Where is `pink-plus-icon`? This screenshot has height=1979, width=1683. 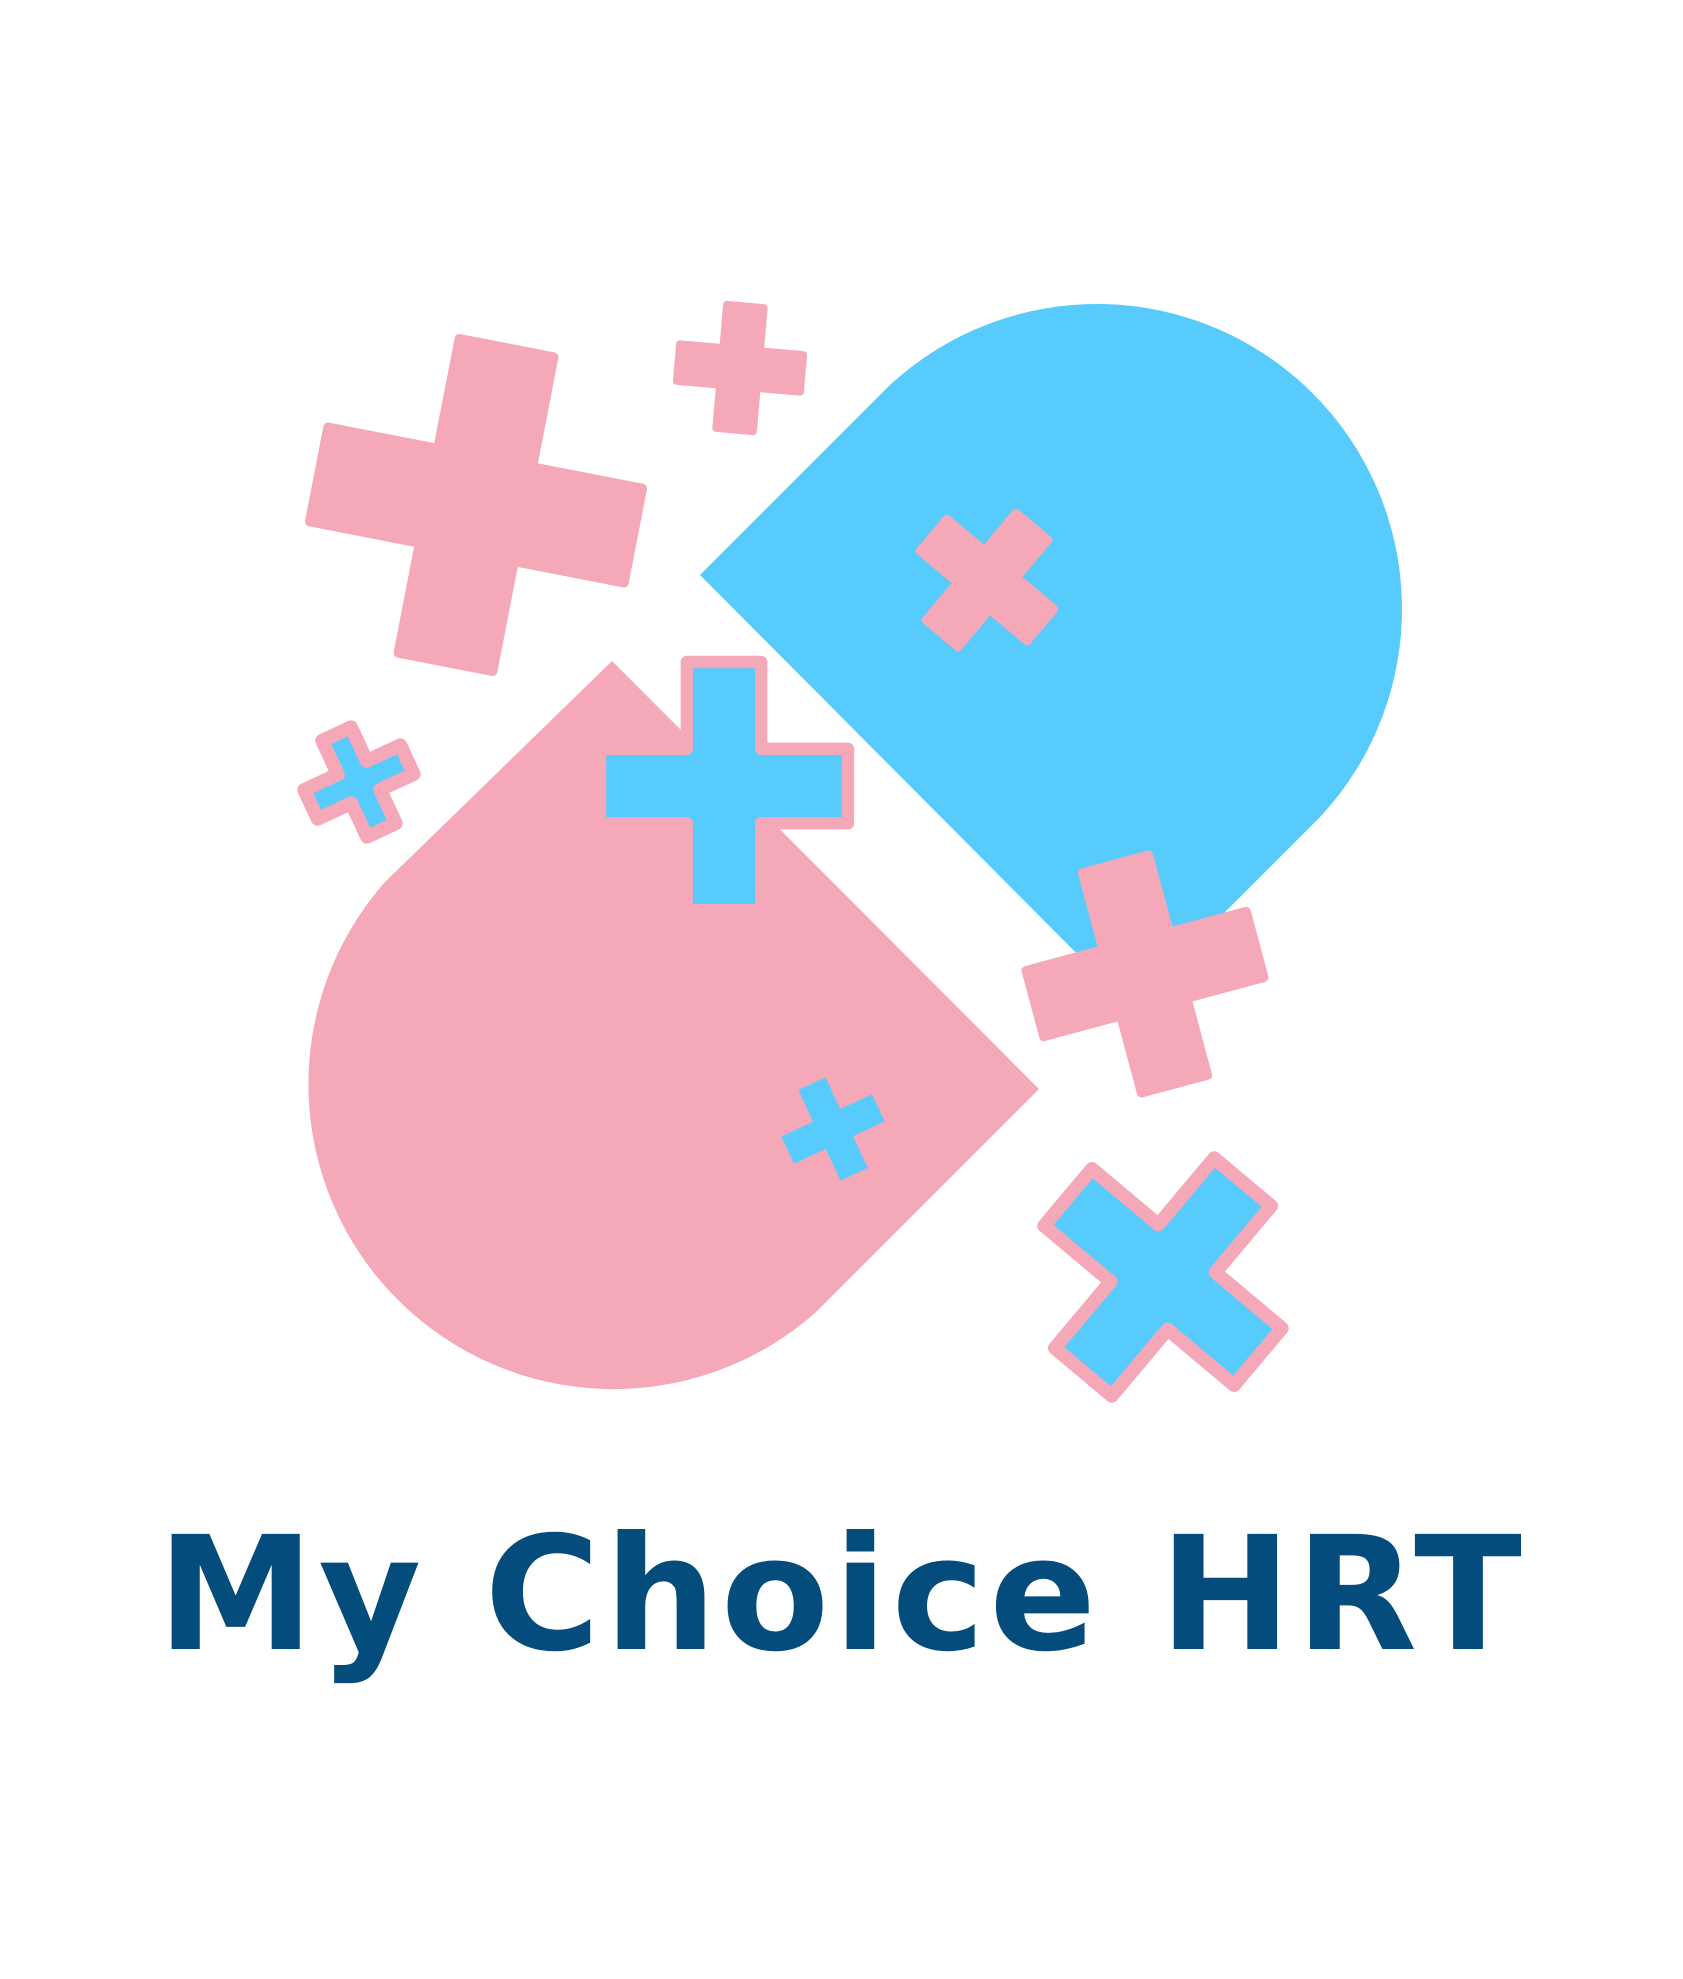 pink-plus-icon is located at coordinates (475, 504).